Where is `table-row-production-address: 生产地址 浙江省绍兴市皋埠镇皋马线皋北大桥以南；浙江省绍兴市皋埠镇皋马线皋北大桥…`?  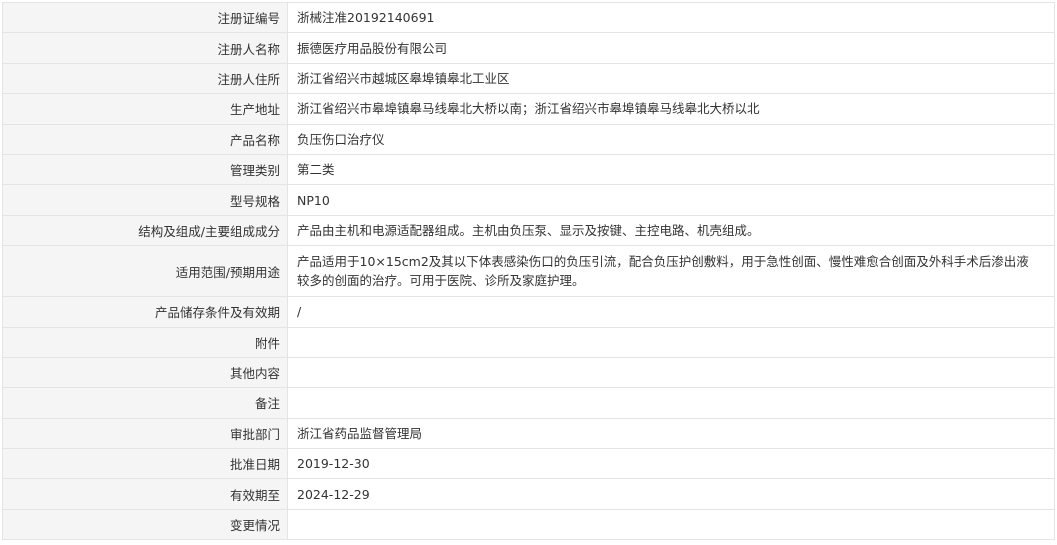 table-row-production-address: 生产地址 浙江省绍兴市皋埠镇皋马线皋北大桥以南；浙江省绍兴市皋埠镇皋马线皋北大桥… is located at coordinates (528, 109).